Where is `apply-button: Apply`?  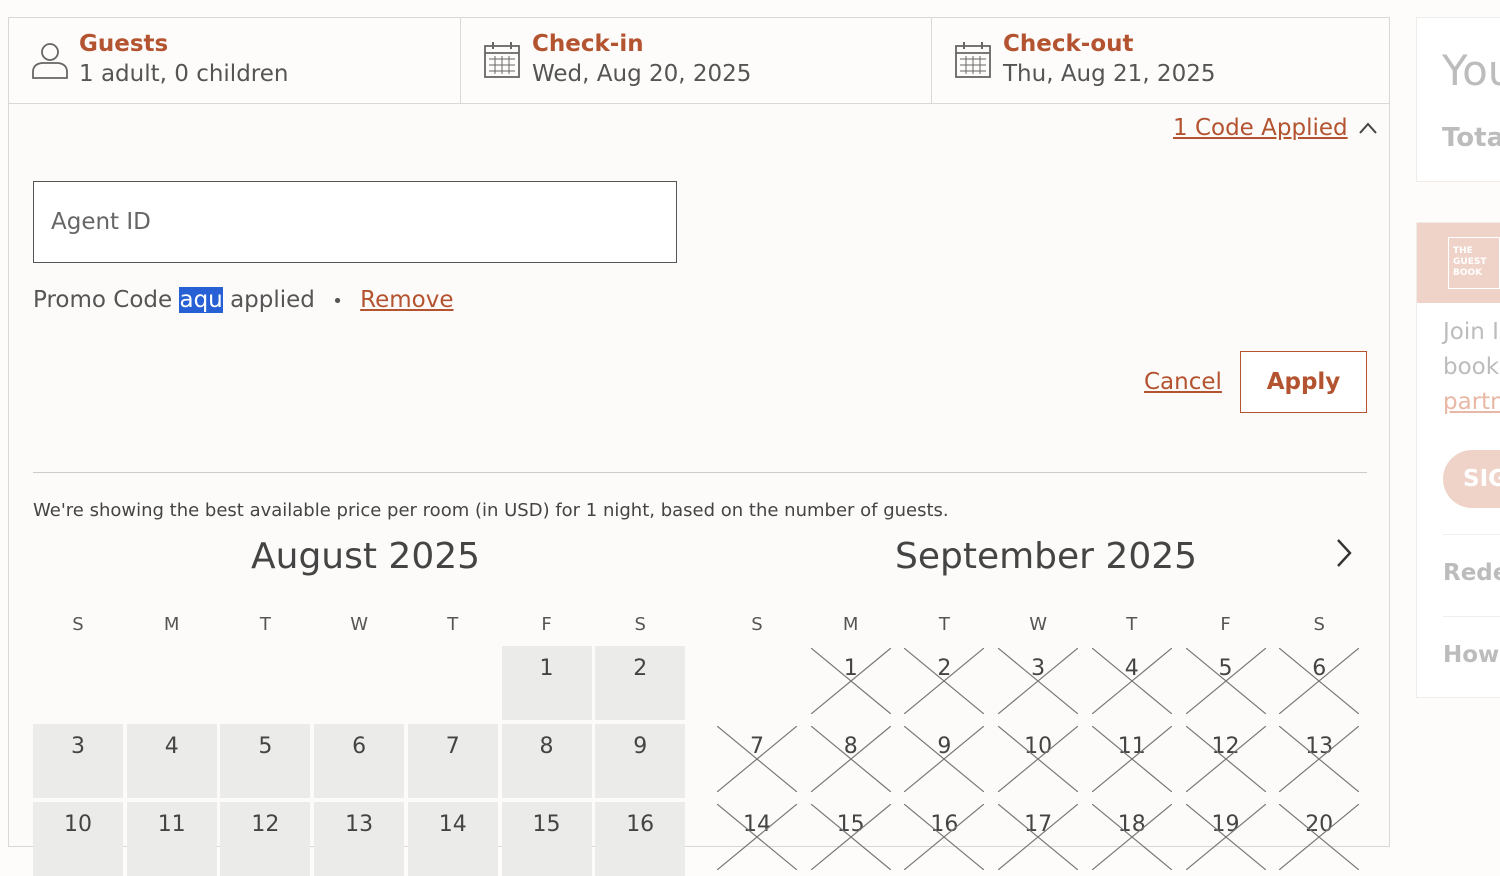 apply-button: Apply is located at coordinates (1303, 382).